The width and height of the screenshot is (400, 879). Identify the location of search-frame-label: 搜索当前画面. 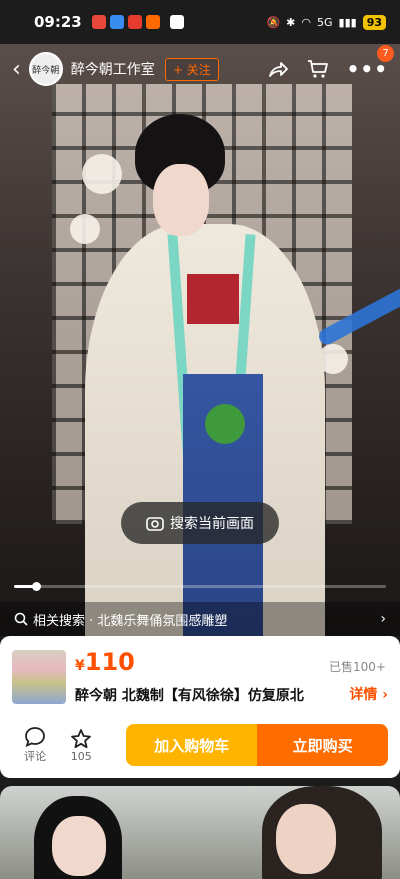
(212, 524).